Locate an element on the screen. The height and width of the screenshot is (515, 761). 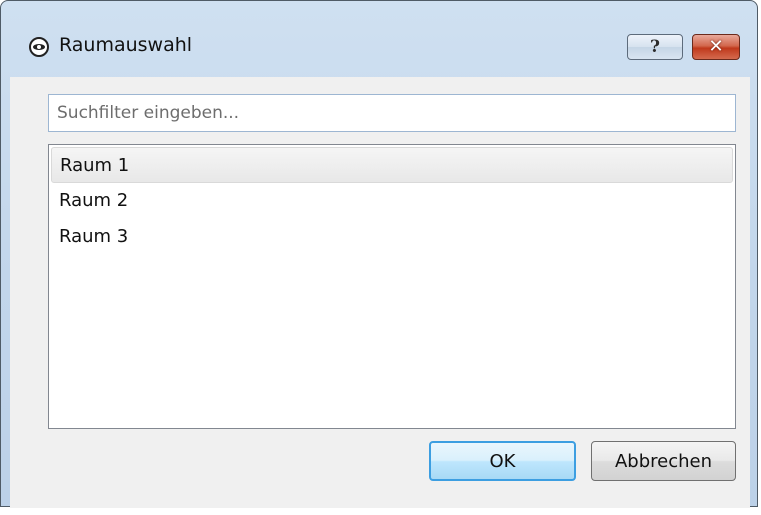
close-button: ✕ is located at coordinates (716, 47).